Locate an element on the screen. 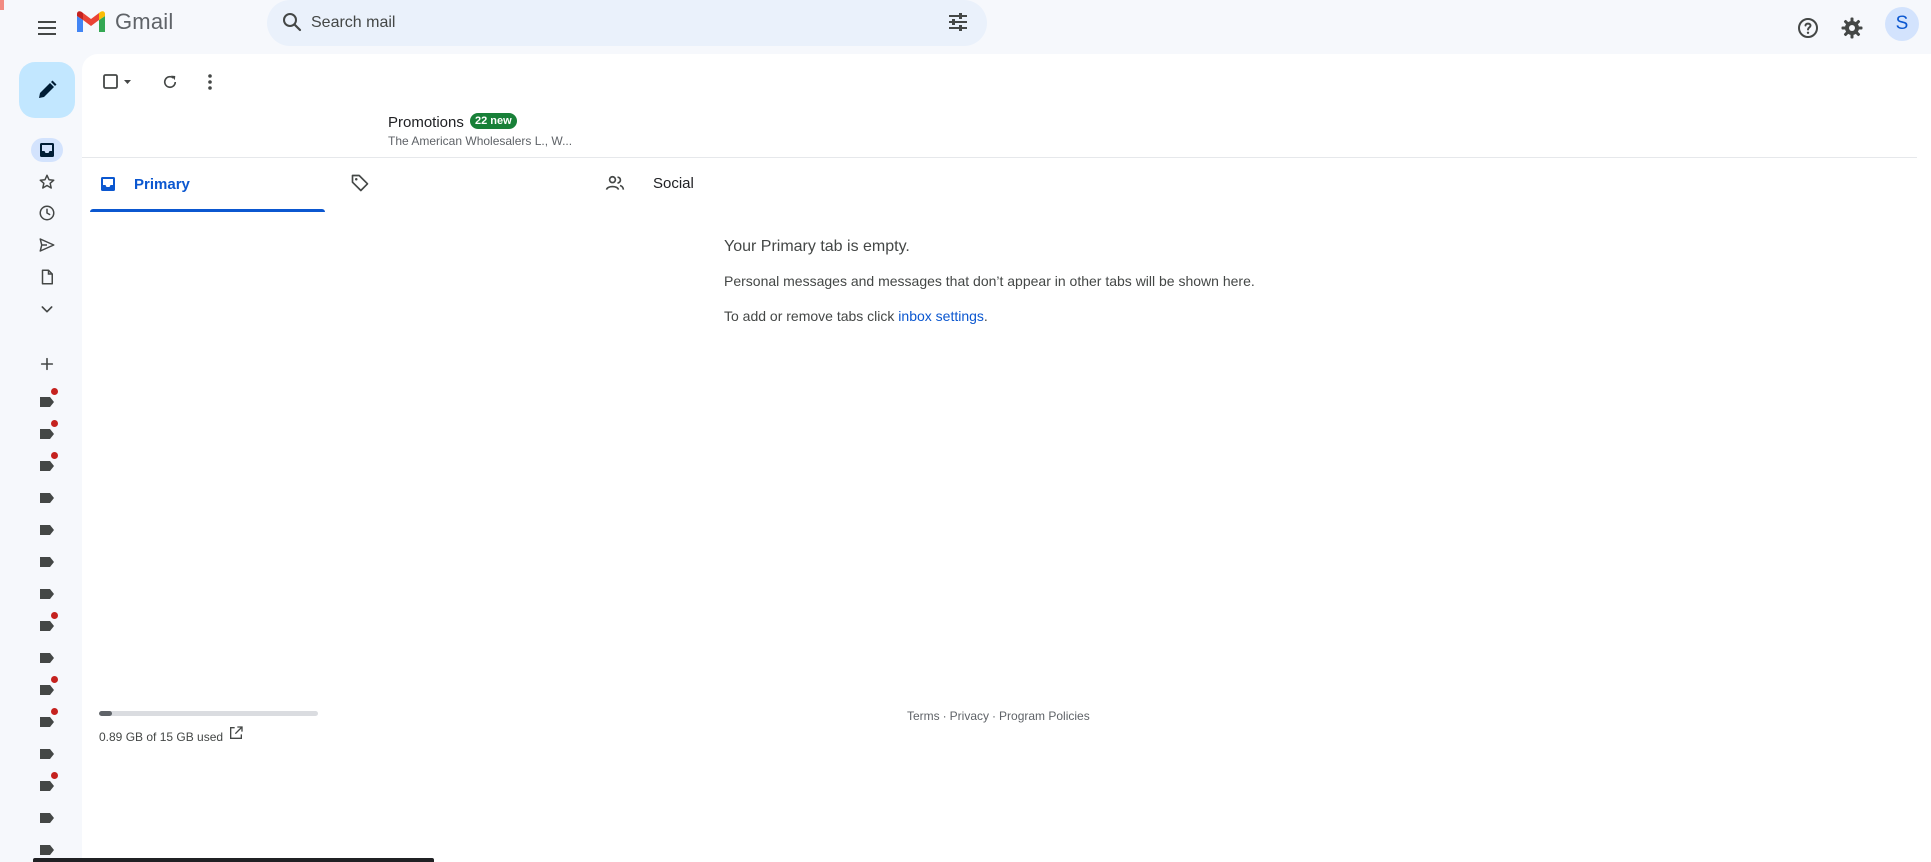 This screenshot has width=1931, height=862. open-in-new-icon is located at coordinates (236, 732).